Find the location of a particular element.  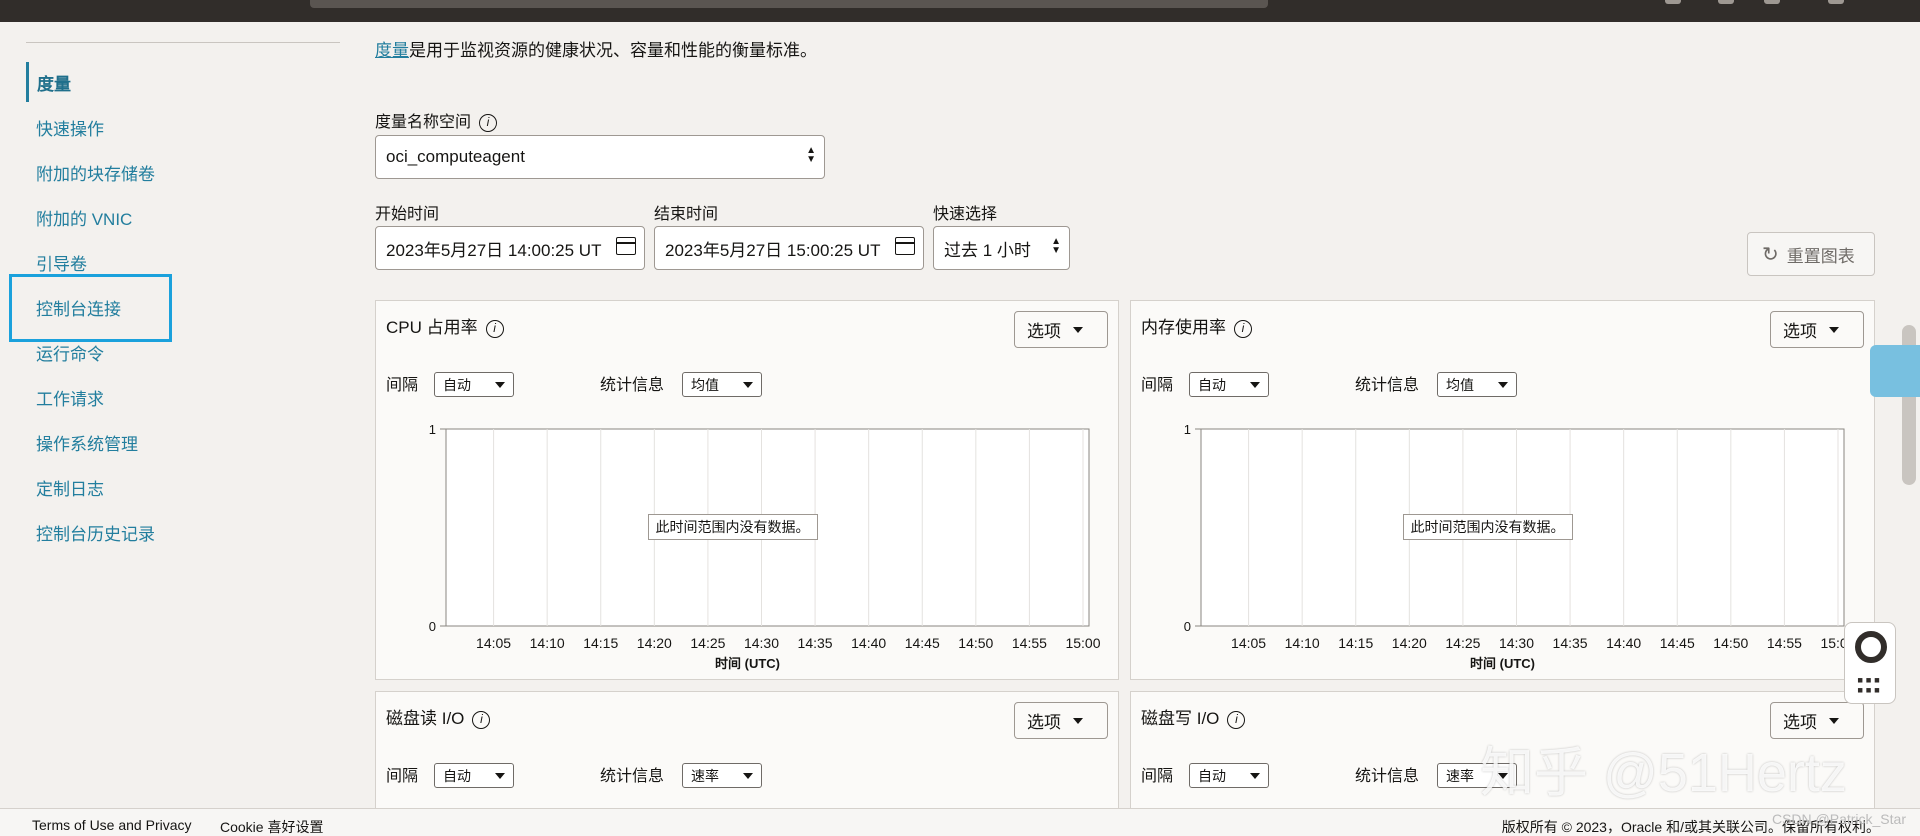

start-time-label: 开始时间 is located at coordinates (407, 214).